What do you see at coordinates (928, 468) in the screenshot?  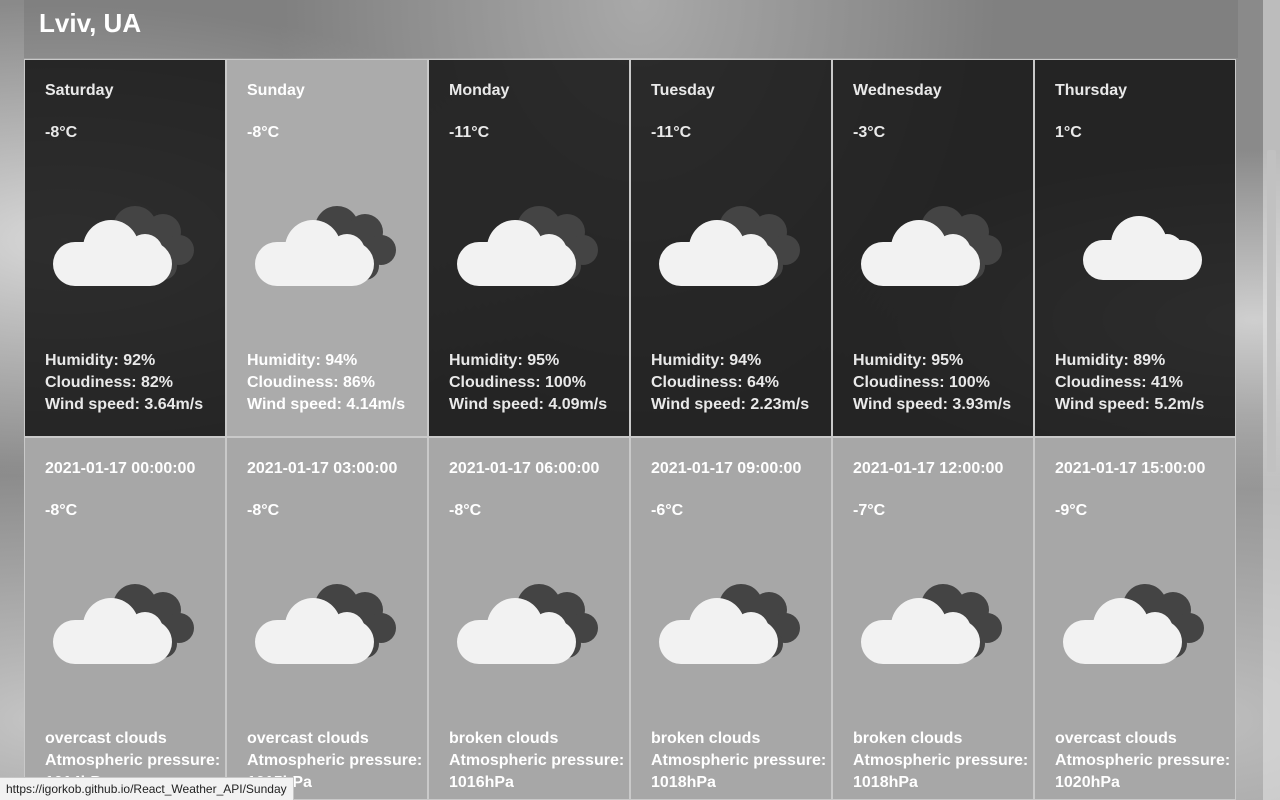 I see `hour-datetime: 2021-01-17 12:00:00` at bounding box center [928, 468].